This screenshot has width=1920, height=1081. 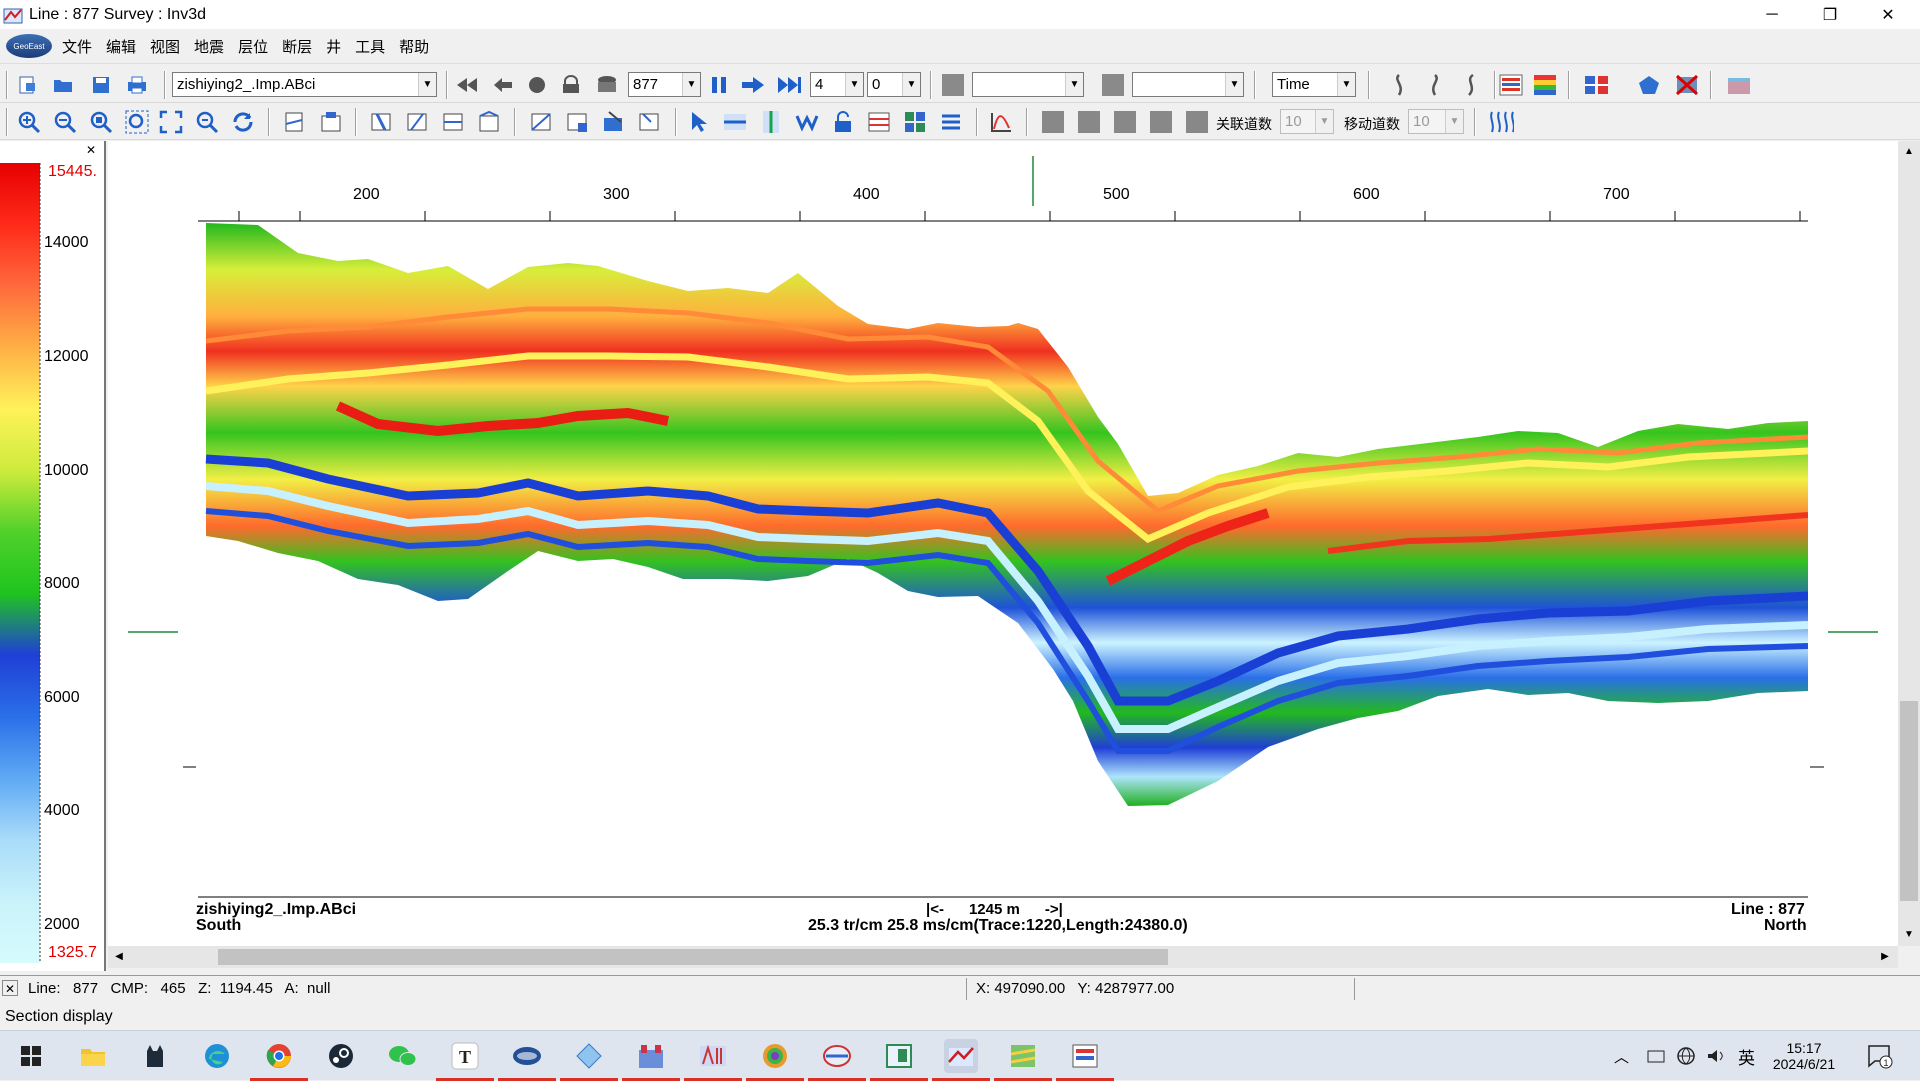 What do you see at coordinates (807, 122) in the screenshot?
I see `wavelet-icon` at bounding box center [807, 122].